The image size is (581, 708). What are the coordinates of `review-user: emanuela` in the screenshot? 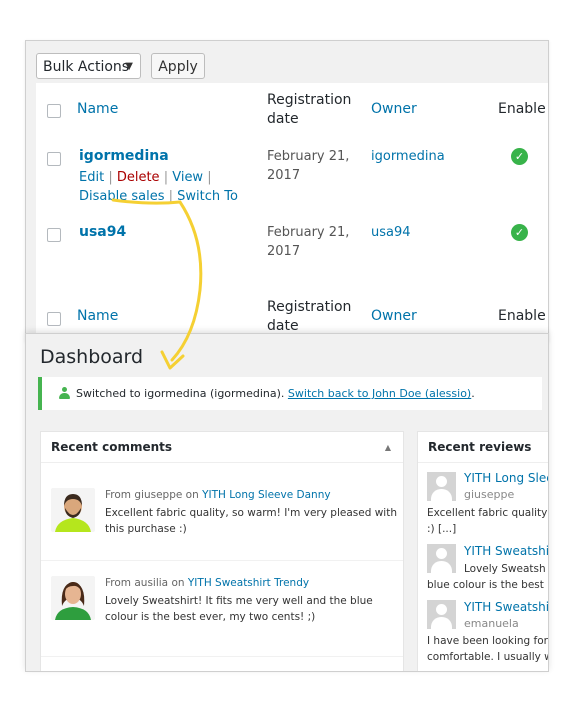 It's located at (491, 623).